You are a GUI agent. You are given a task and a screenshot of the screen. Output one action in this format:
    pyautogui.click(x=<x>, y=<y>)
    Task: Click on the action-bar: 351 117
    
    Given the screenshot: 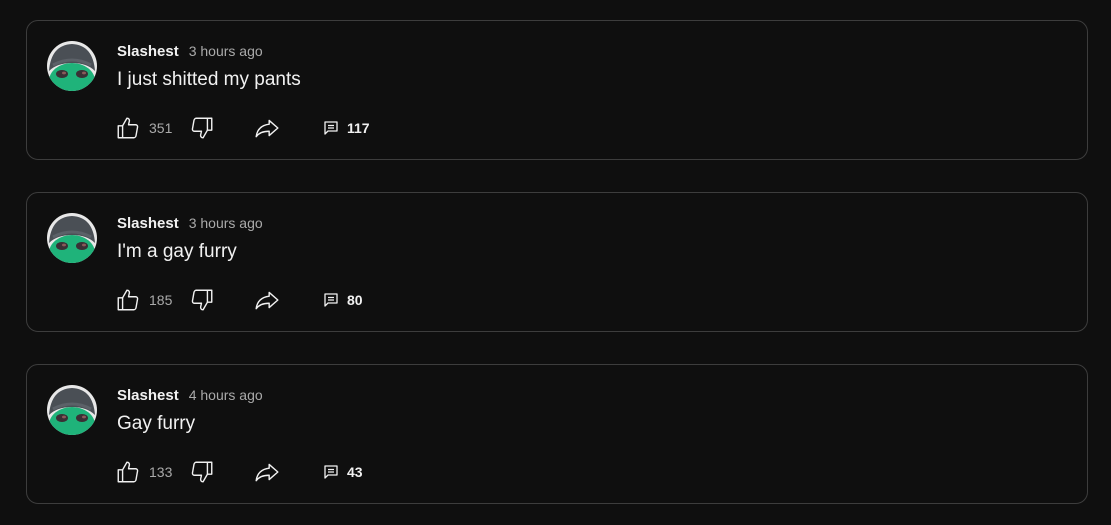 What is the action you would take?
    pyautogui.click(x=265, y=128)
    